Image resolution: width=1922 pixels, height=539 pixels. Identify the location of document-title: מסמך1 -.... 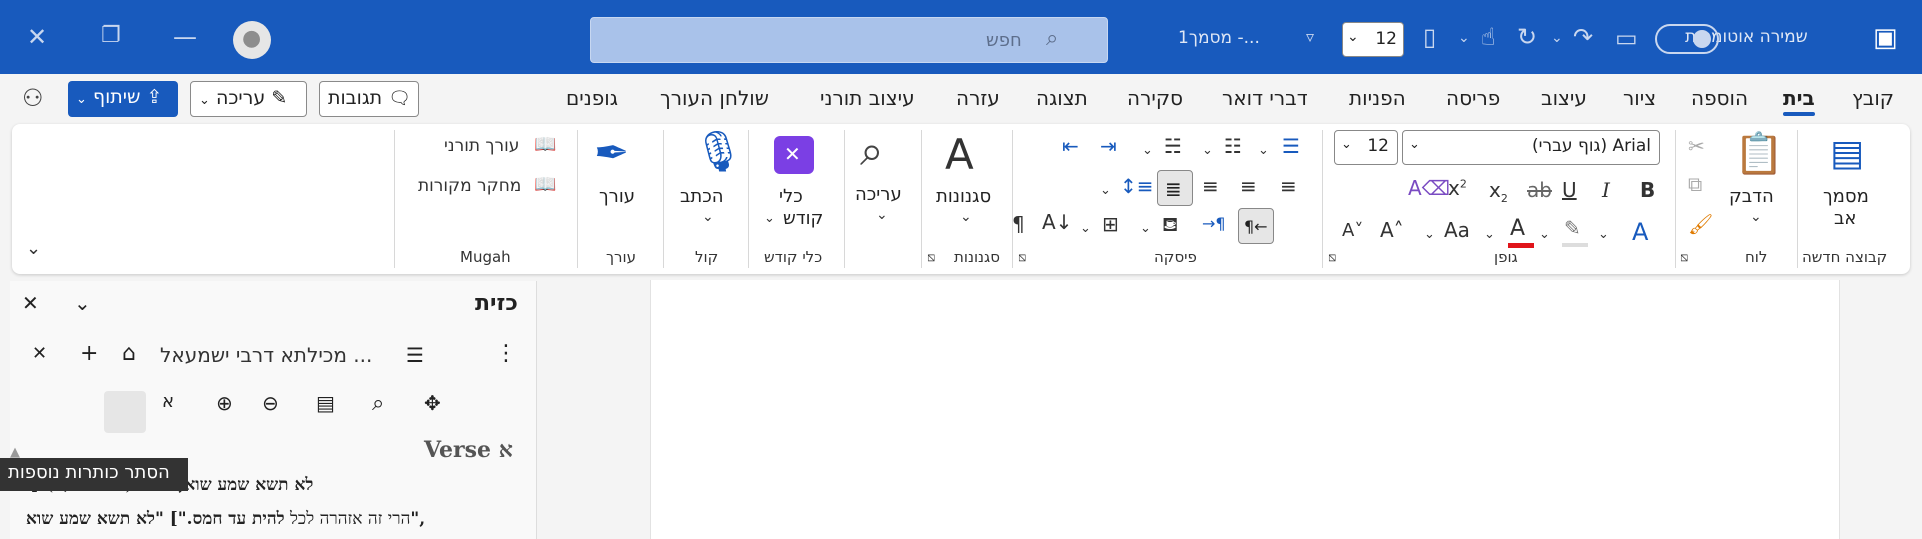
(1219, 38).